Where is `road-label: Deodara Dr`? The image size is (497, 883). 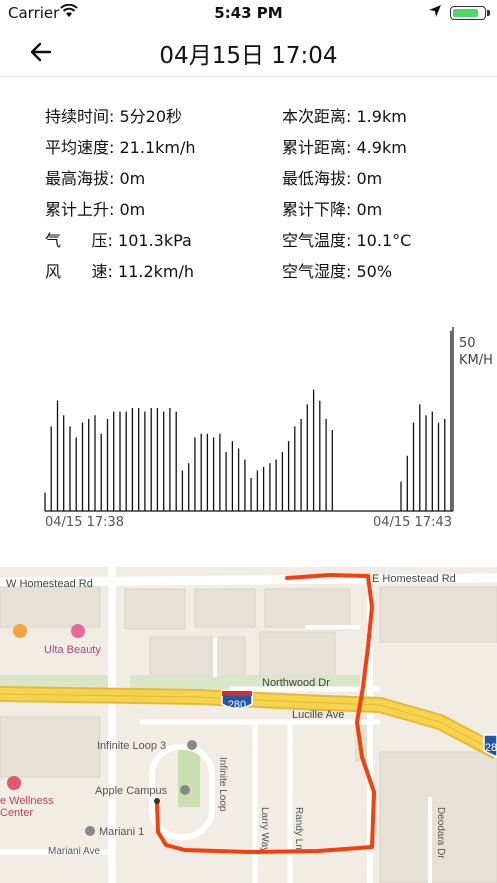 road-label: Deodara Dr is located at coordinates (440, 833).